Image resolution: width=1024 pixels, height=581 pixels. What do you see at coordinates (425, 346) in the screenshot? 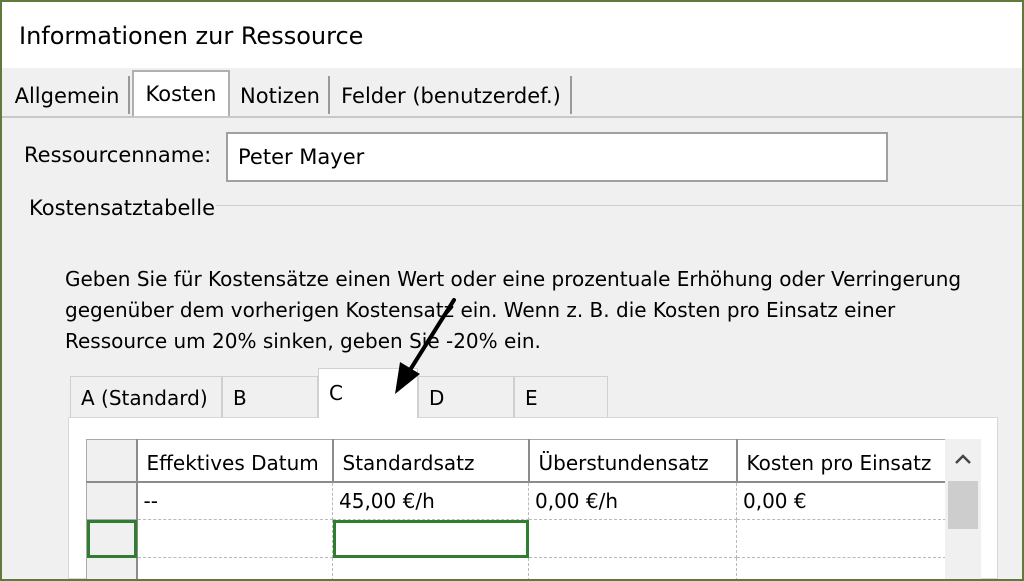
I see `arrow-annotation` at bounding box center [425, 346].